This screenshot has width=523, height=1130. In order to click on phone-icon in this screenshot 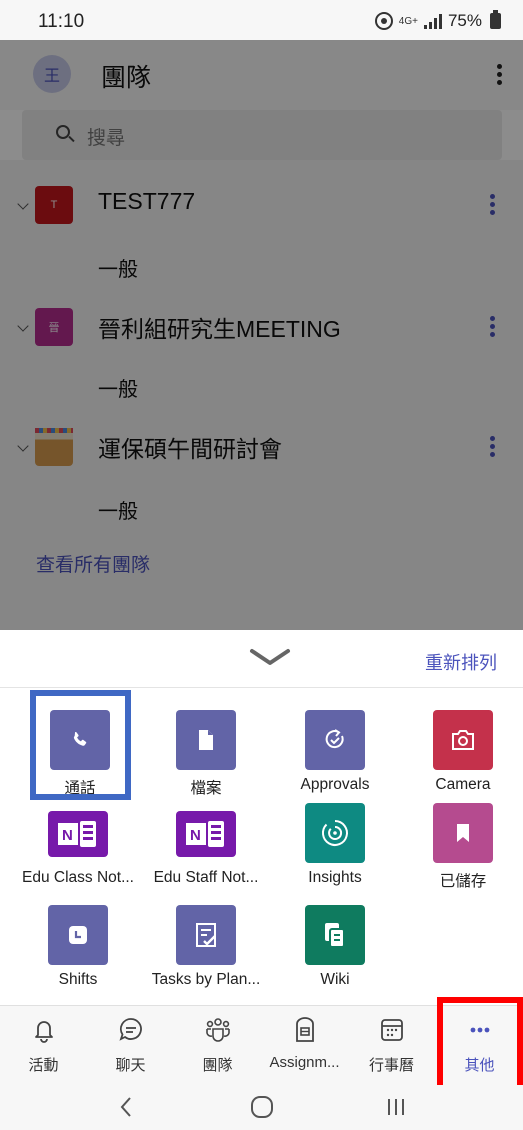, I will do `click(80, 740)`.